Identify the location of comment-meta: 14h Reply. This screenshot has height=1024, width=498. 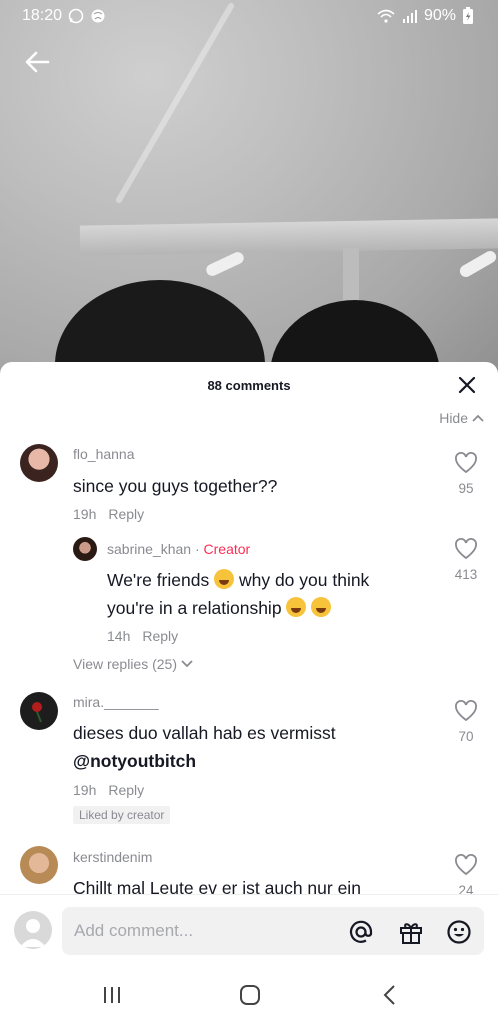
(142, 636).